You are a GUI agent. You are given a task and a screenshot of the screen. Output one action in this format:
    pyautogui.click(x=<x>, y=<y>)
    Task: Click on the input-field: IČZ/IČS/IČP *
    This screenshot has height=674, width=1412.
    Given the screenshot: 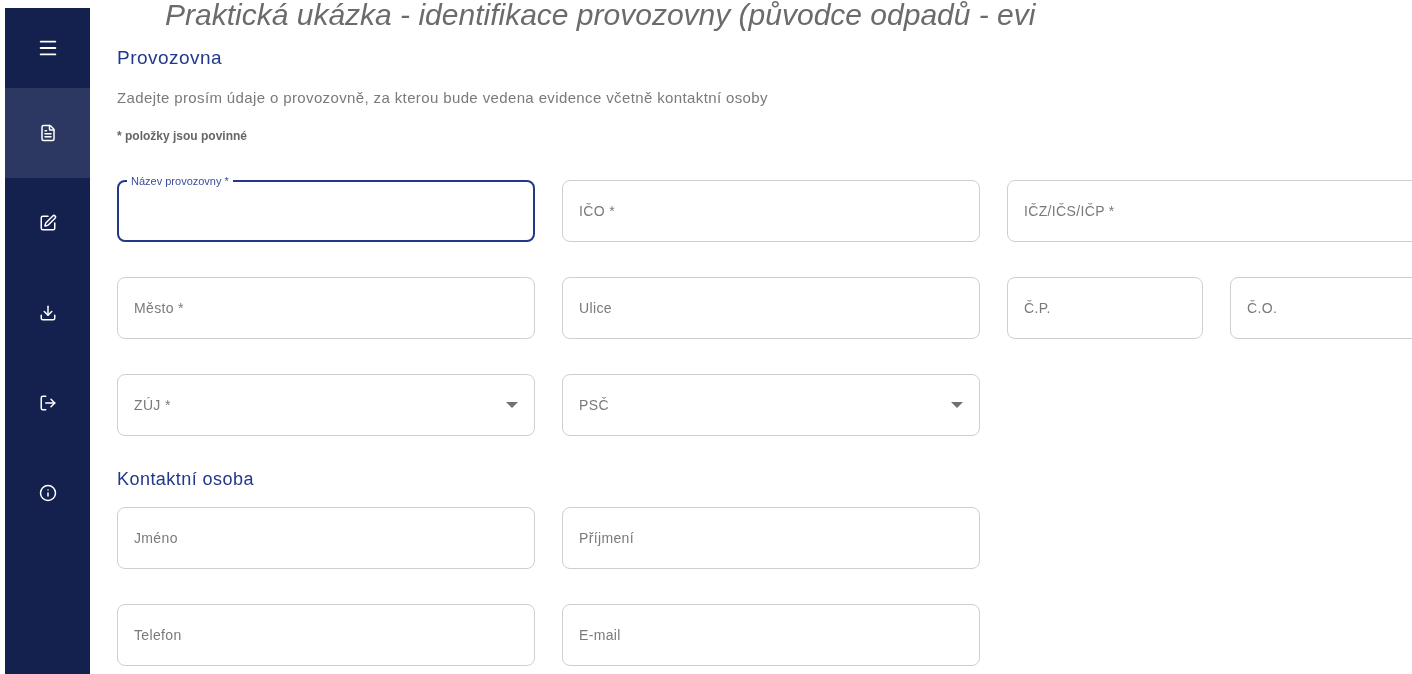 What is the action you would take?
    pyautogui.click(x=1209, y=211)
    